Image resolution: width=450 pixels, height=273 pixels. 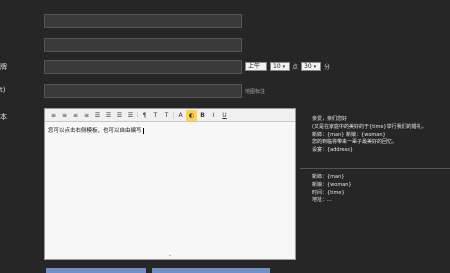 I want to click on resize-handle-icon: ⌄, so click(x=170, y=255).